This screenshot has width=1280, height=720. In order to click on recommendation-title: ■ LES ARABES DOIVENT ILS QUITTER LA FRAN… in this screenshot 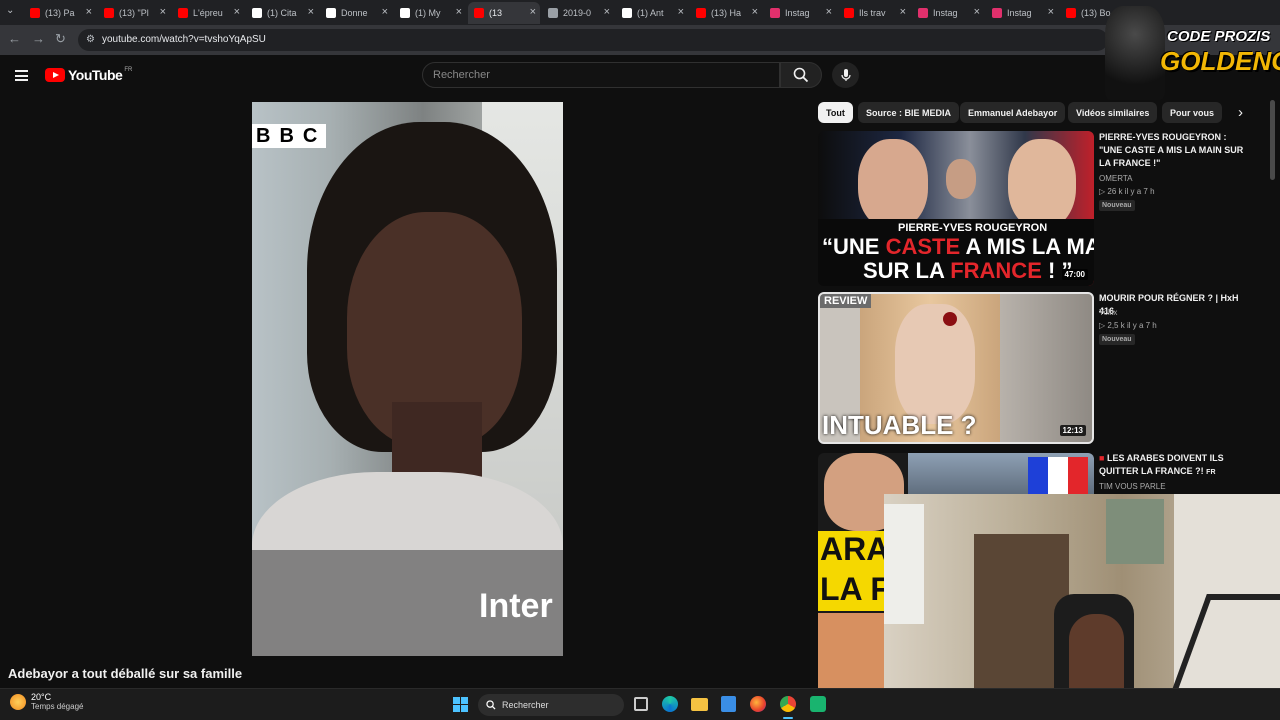, I will do `click(1175, 465)`.